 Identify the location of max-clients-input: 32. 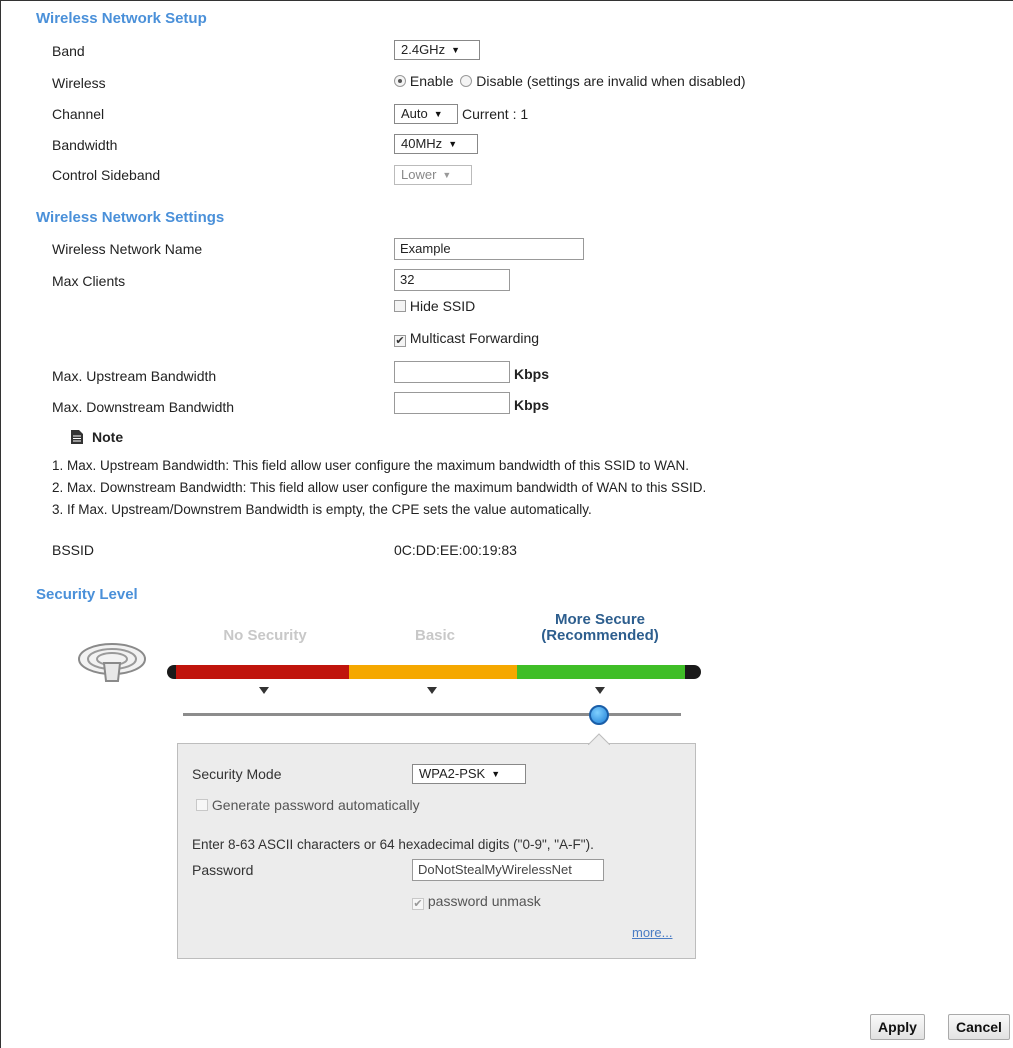
(452, 280).